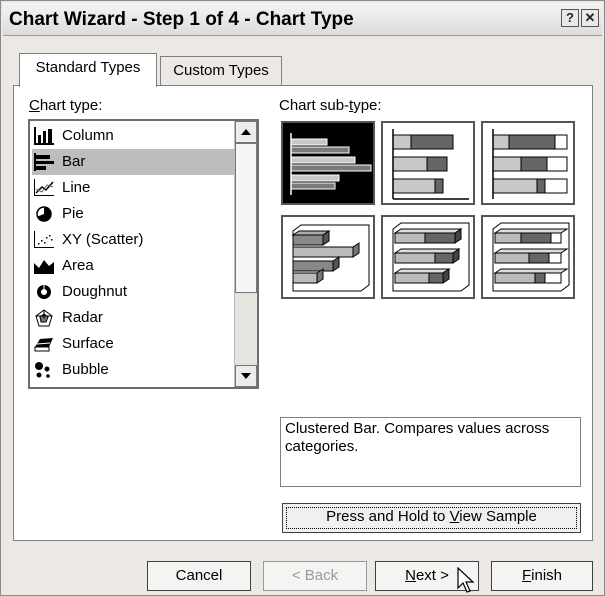  I want to click on cancel-button: Cancel, so click(199, 576).